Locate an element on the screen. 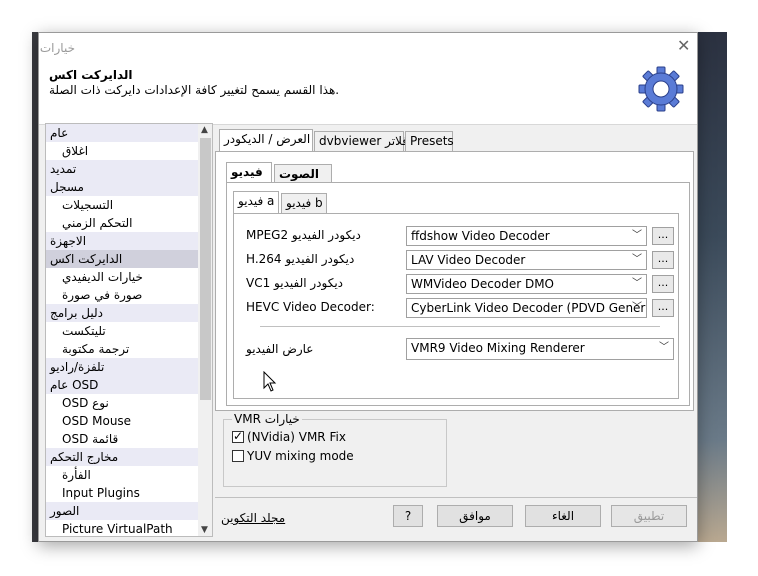 This screenshot has width=758, height=576. video-renderer-value: VMR9 Video Mixing Renderer is located at coordinates (498, 348).